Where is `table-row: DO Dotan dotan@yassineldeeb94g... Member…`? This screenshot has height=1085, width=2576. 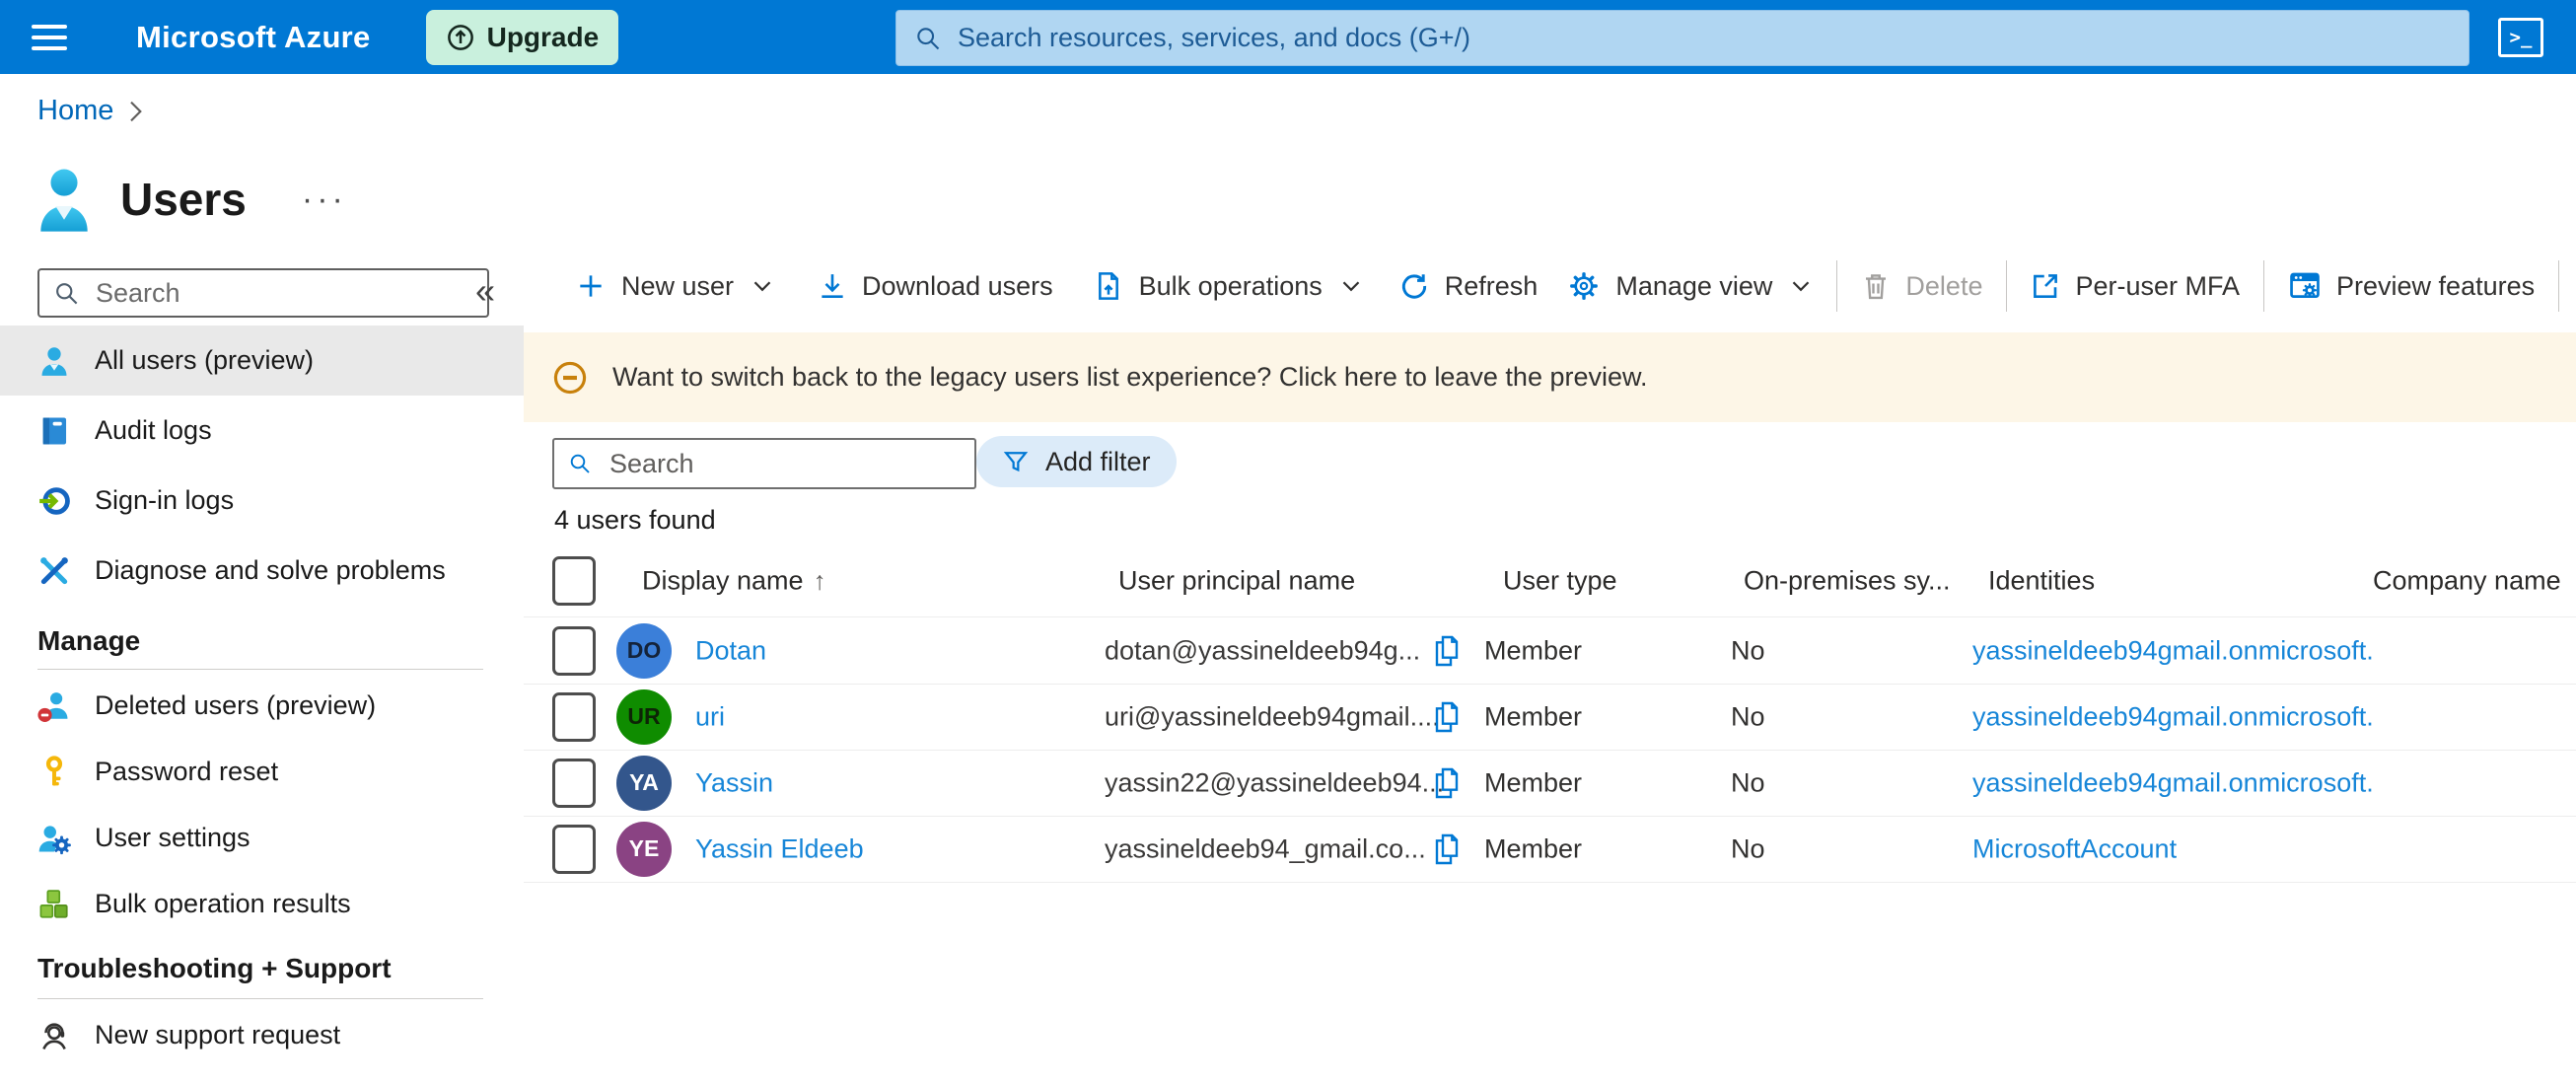 table-row: DO Dotan dotan@yassineldeeb94g... Member… is located at coordinates (1550, 651).